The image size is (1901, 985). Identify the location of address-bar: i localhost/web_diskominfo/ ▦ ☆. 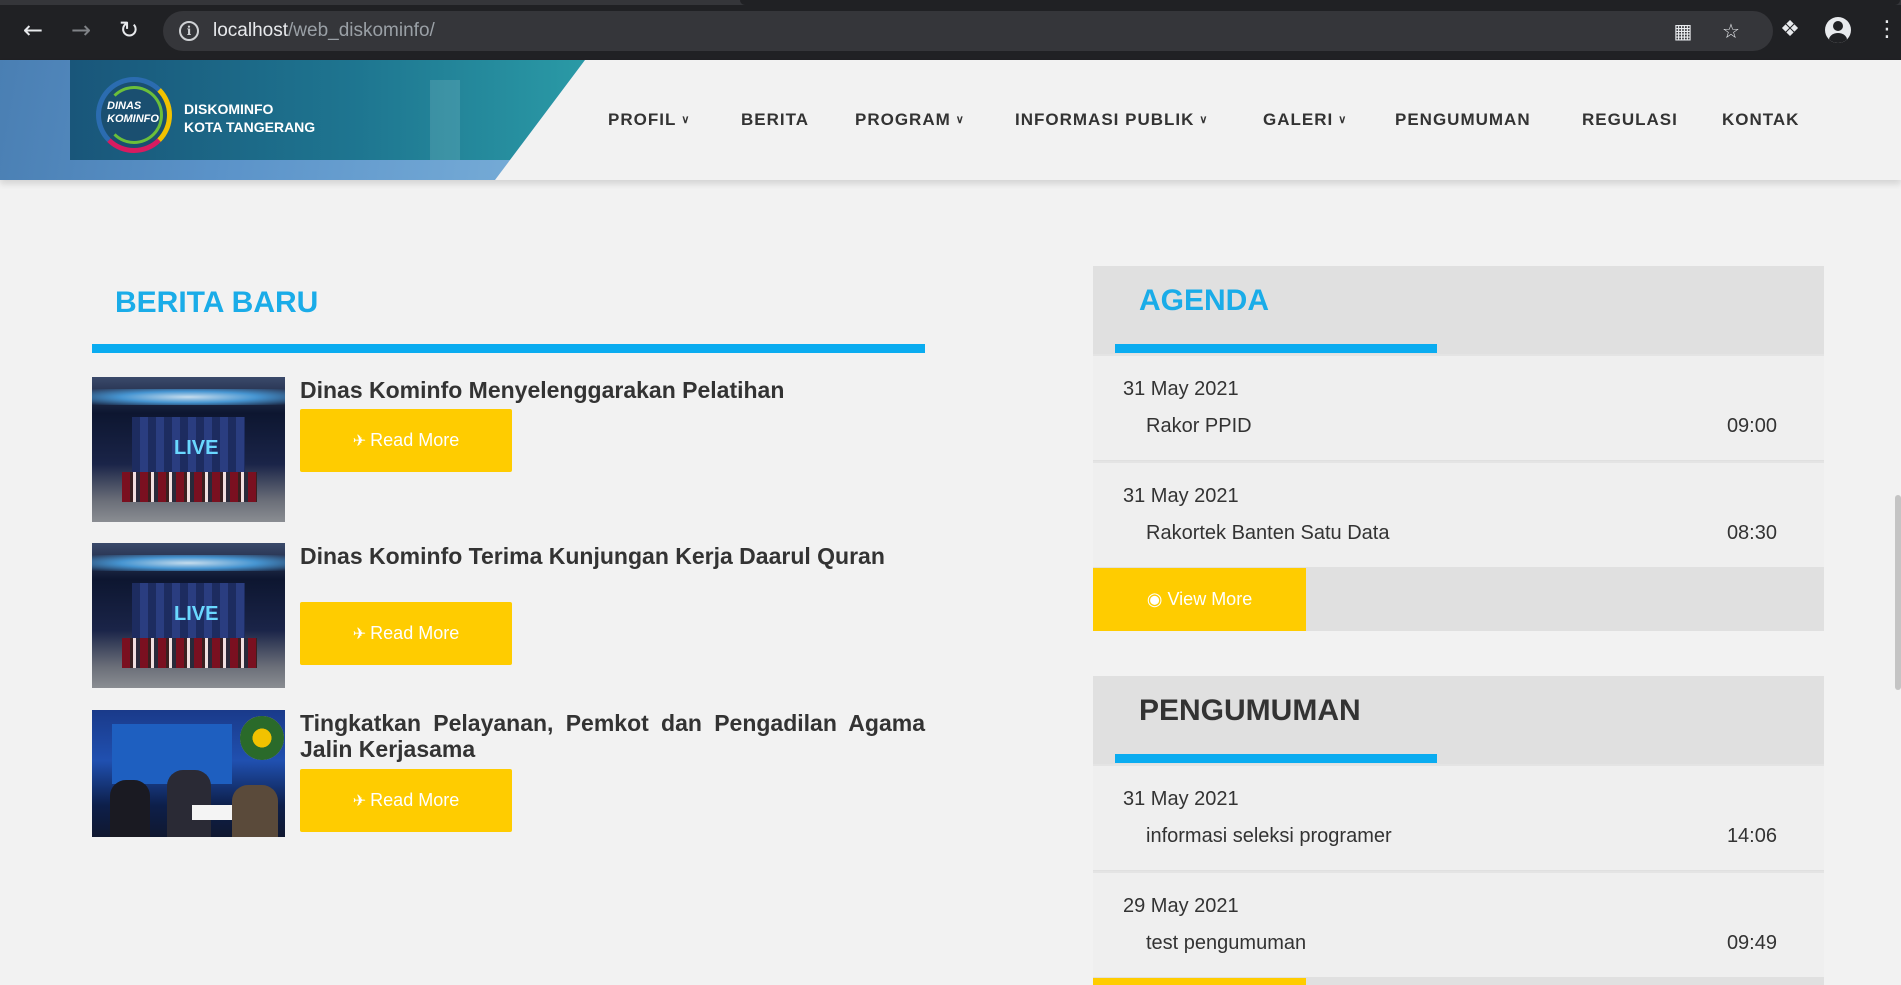
(968, 31).